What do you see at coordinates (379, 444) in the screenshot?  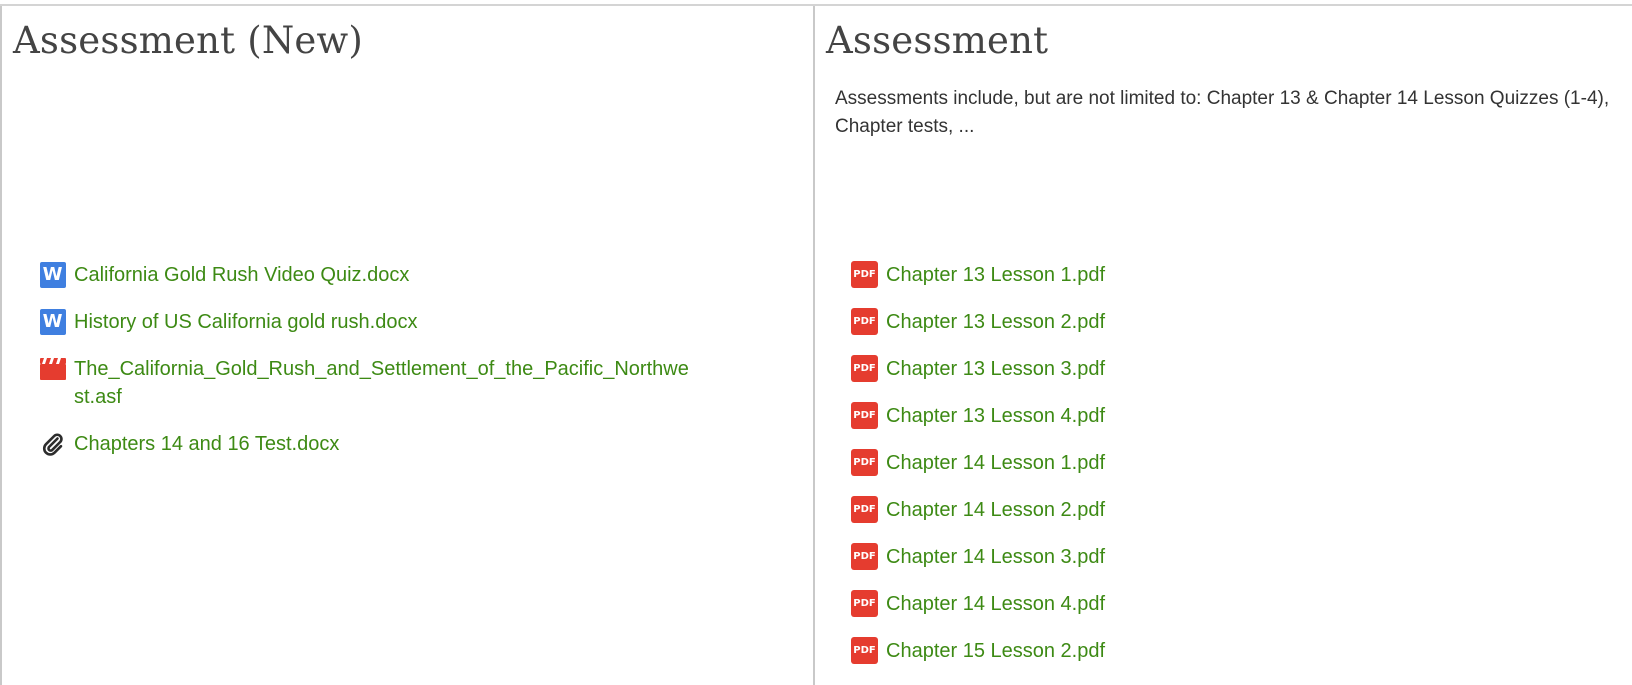 I see `list-item: Chapters 14 and 16 Test.docx` at bounding box center [379, 444].